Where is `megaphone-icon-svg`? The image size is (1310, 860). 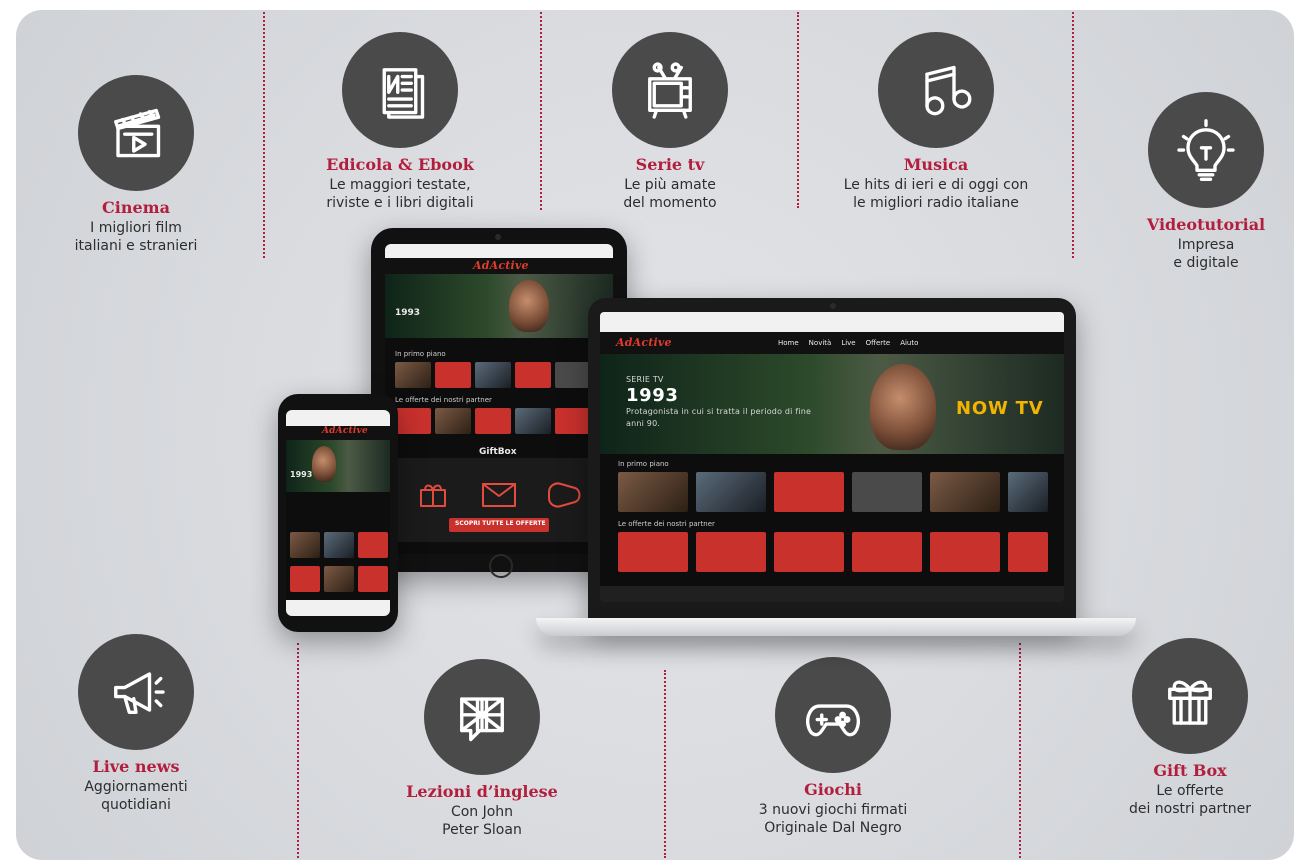
megaphone-icon-svg is located at coordinates (139, 693).